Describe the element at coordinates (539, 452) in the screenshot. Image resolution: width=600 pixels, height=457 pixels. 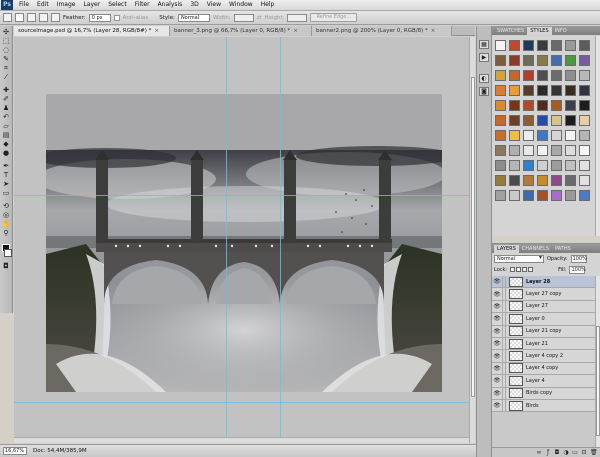
I see `link-layers-icon: ∞` at that location.